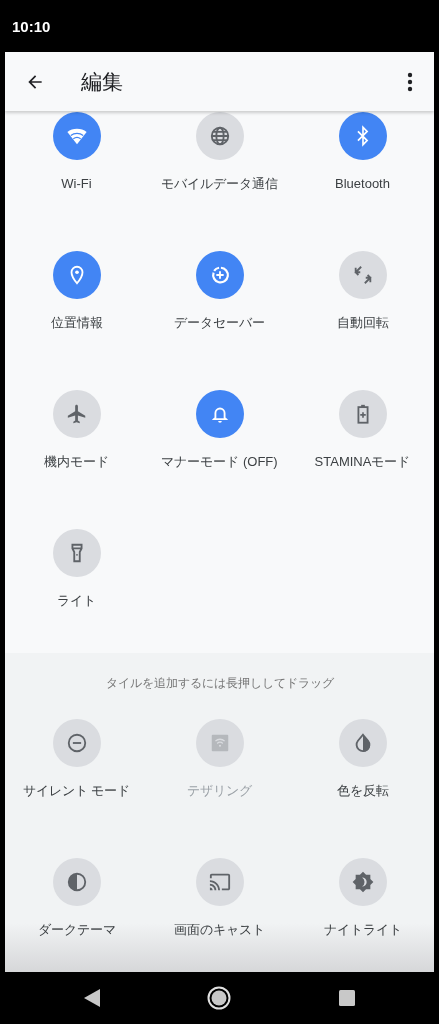  I want to click on screen-title: 編集, so click(102, 81).